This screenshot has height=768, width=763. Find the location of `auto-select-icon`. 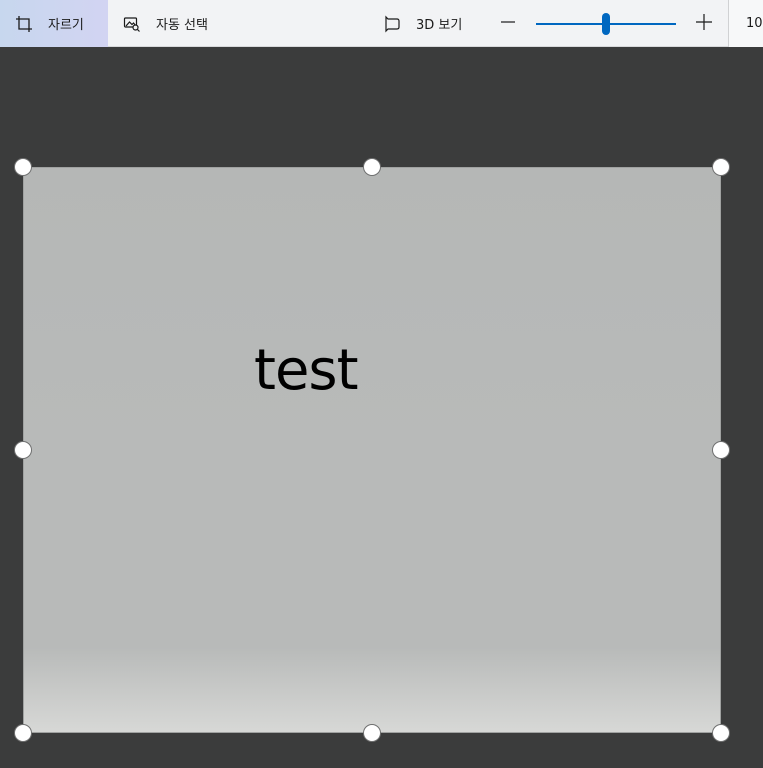

auto-select-icon is located at coordinates (132, 24).